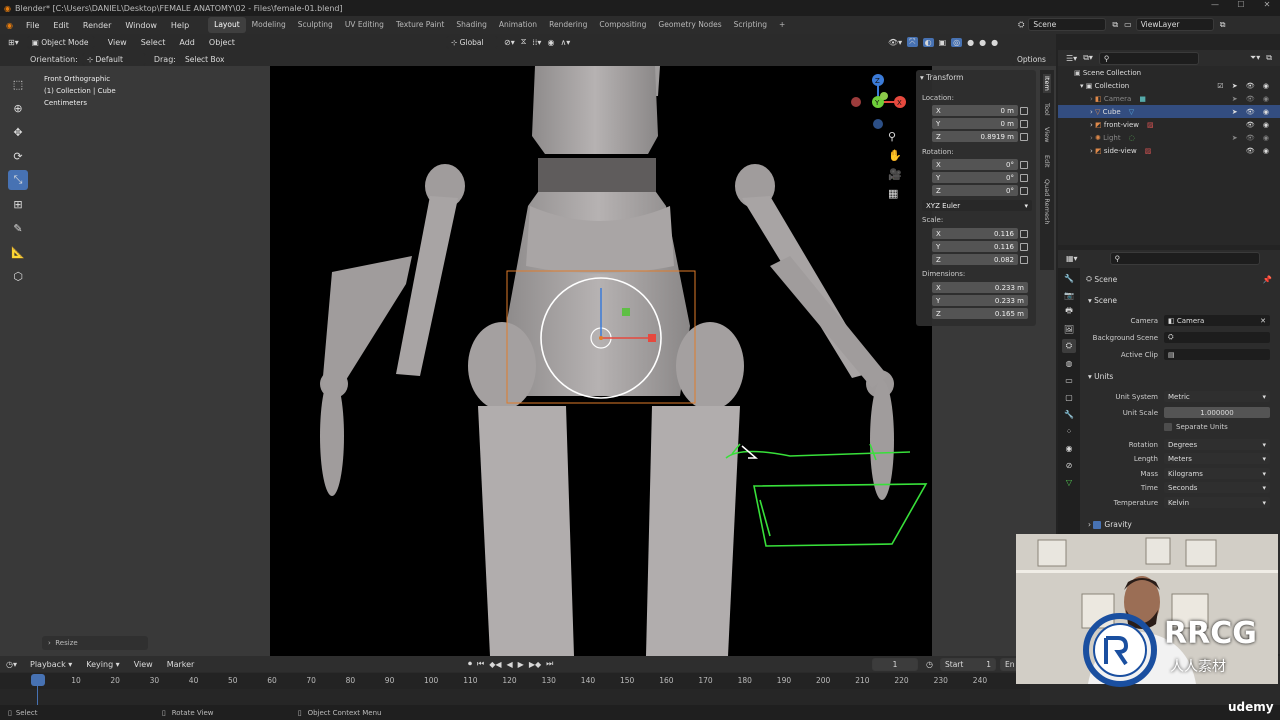 The width and height of the screenshot is (1280, 720). I want to click on tab-rendering: Rendering, so click(568, 25).